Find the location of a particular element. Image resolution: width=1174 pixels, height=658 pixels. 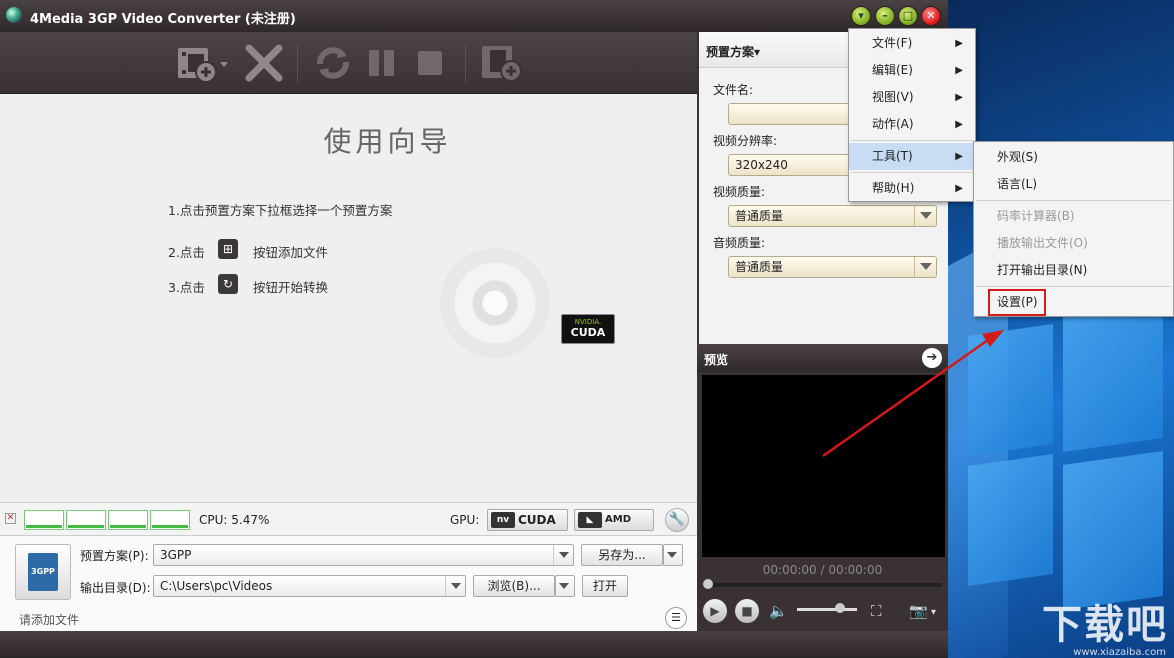

delete-icon is located at coordinates (264, 63).